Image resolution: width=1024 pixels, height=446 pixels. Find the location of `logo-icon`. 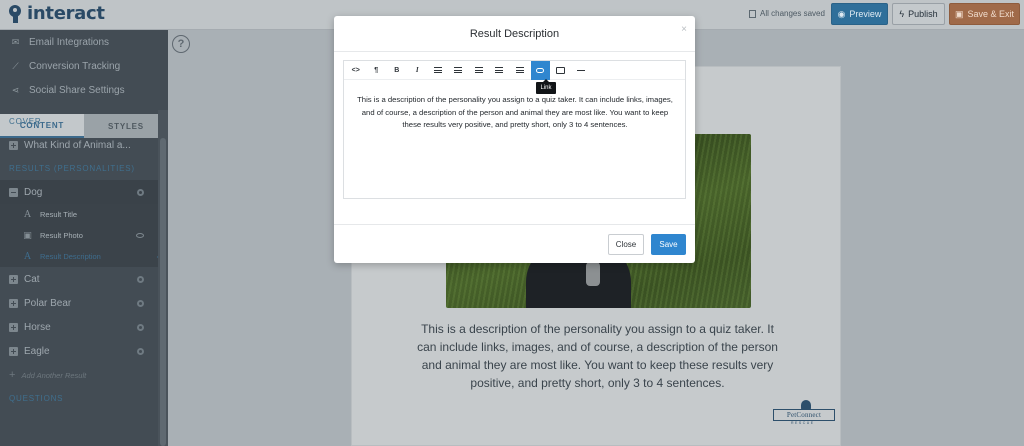

logo-icon is located at coordinates (15, 13).